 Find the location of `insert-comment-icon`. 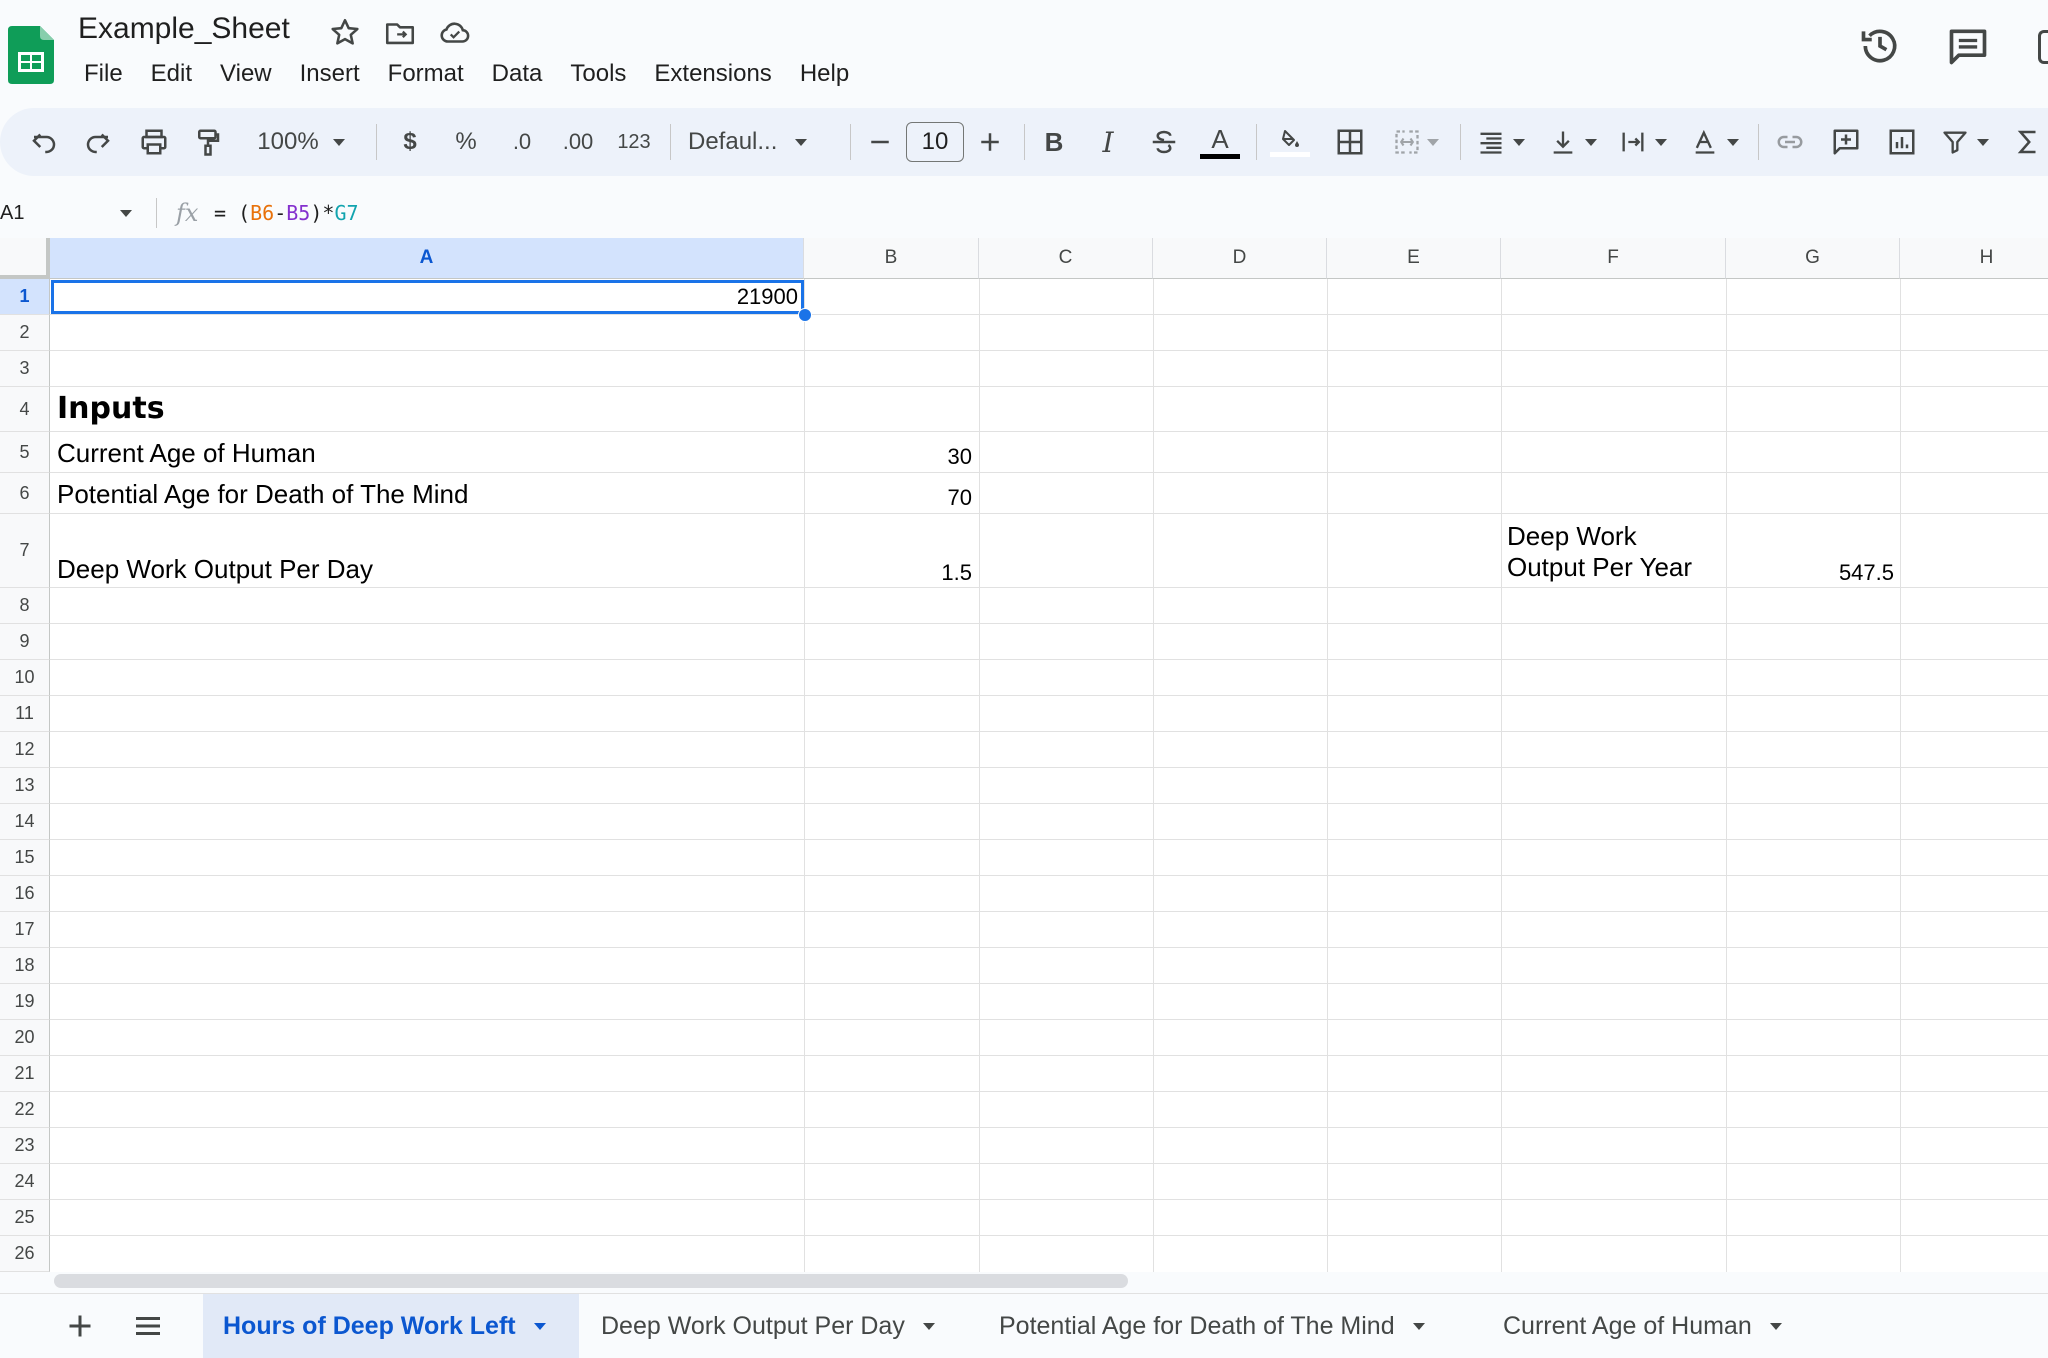

insert-comment-icon is located at coordinates (1846, 142).